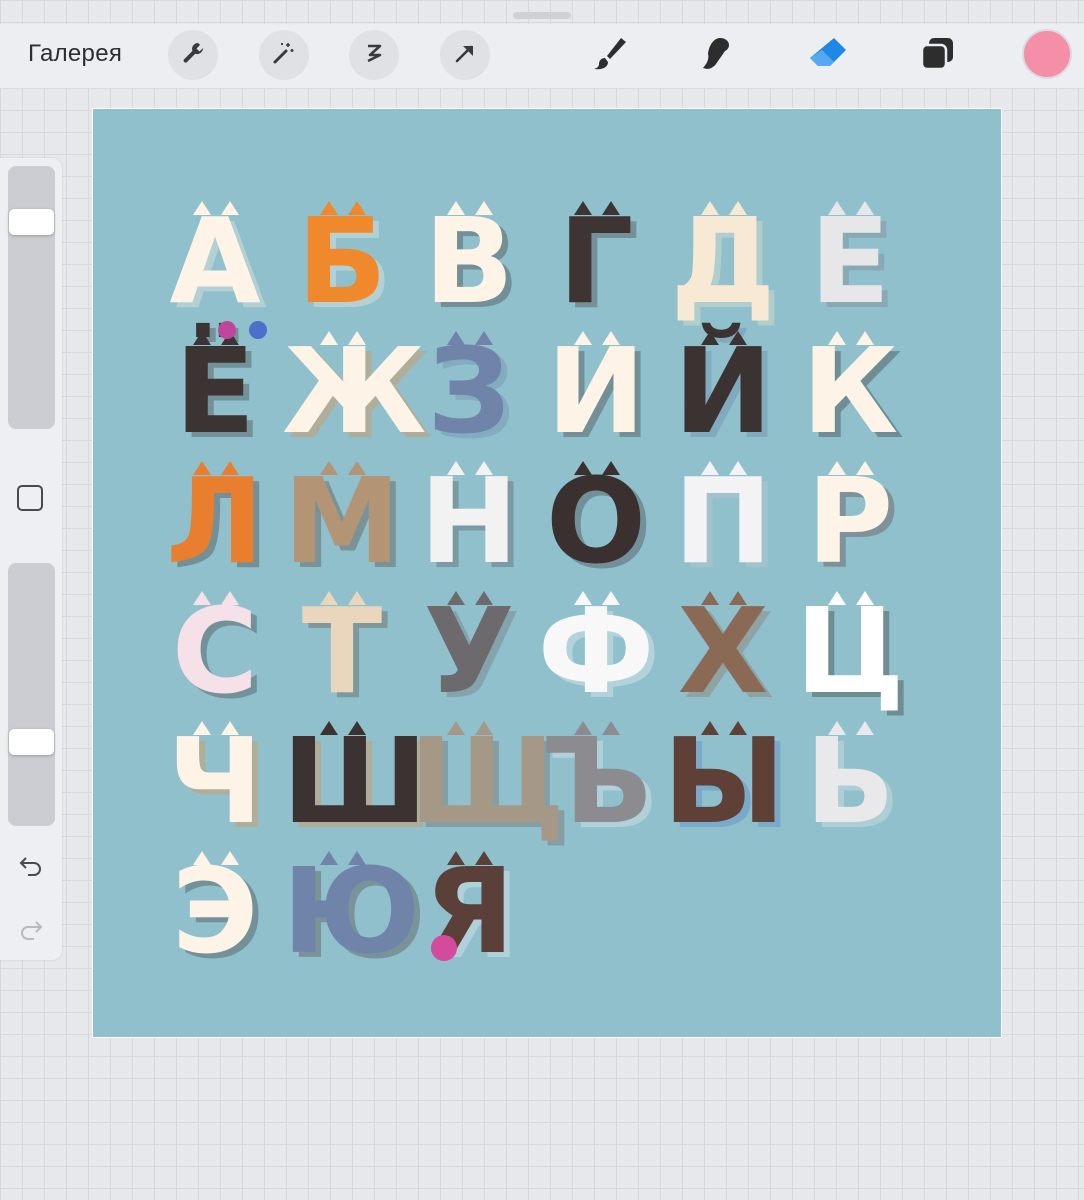 The height and width of the screenshot is (1200, 1084). I want to click on cat-letter-Г: Г, so click(596, 261).